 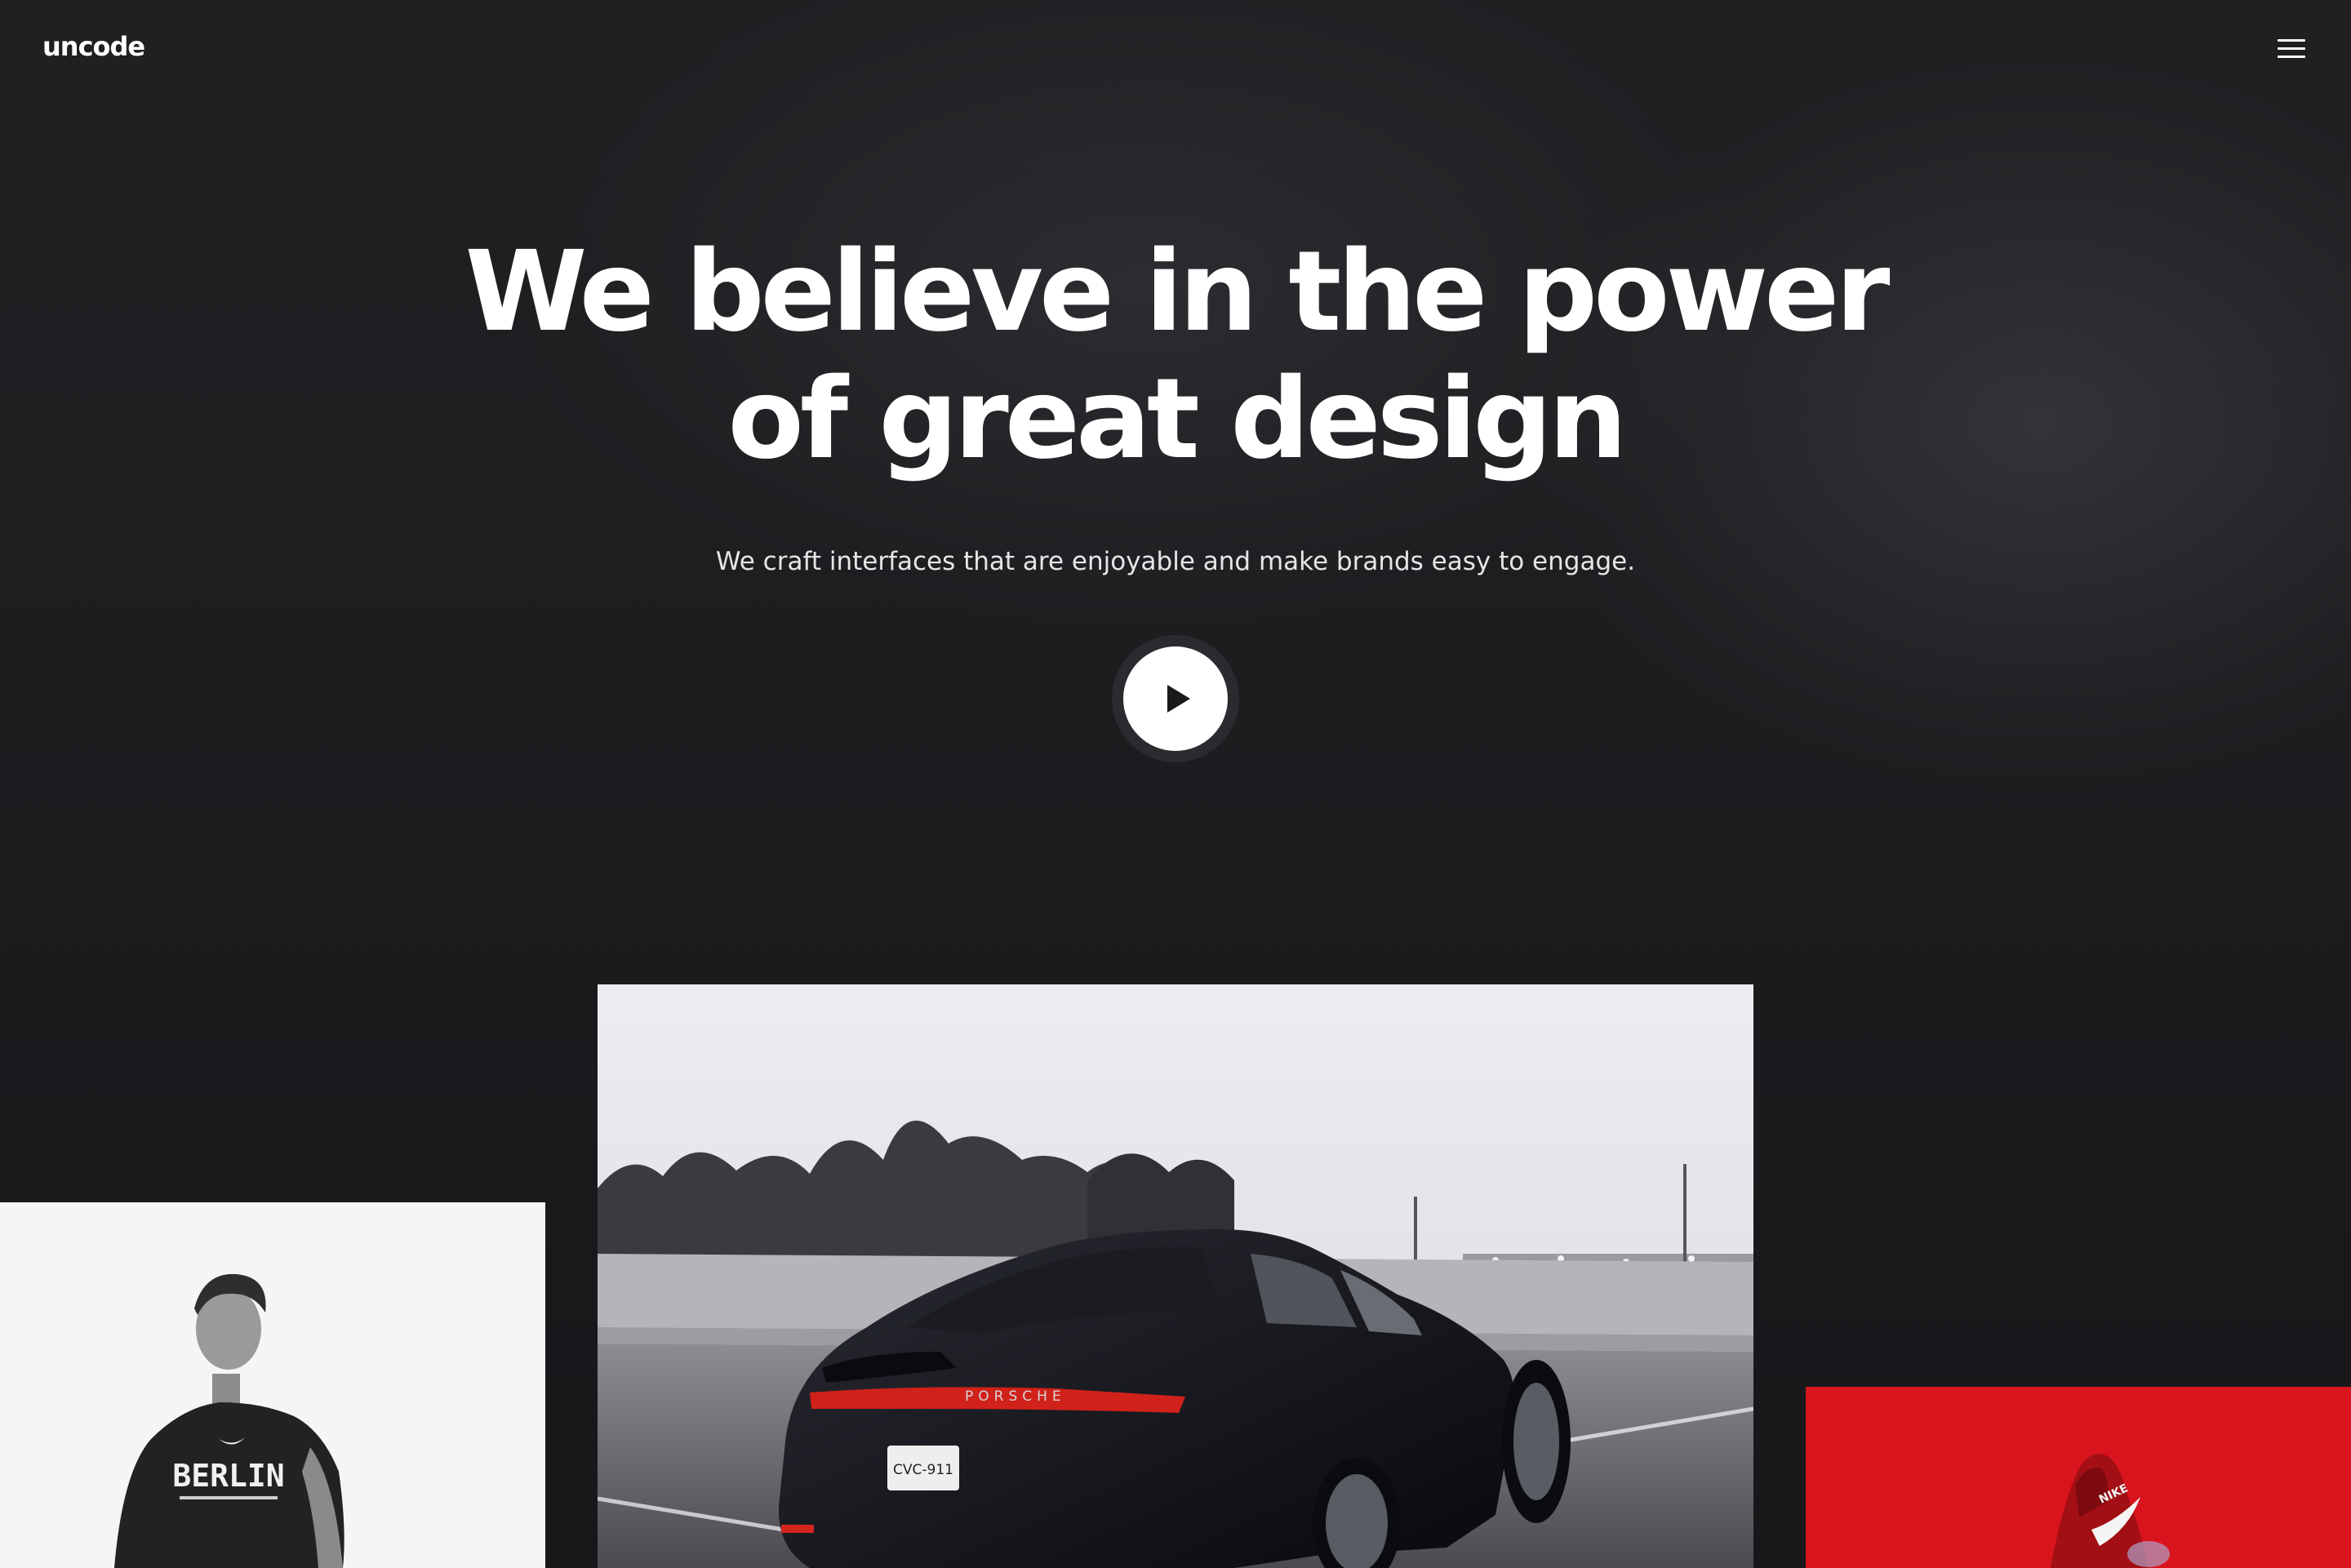 What do you see at coordinates (923, 1470) in the screenshot?
I see `car-plate-text: CVC-911` at bounding box center [923, 1470].